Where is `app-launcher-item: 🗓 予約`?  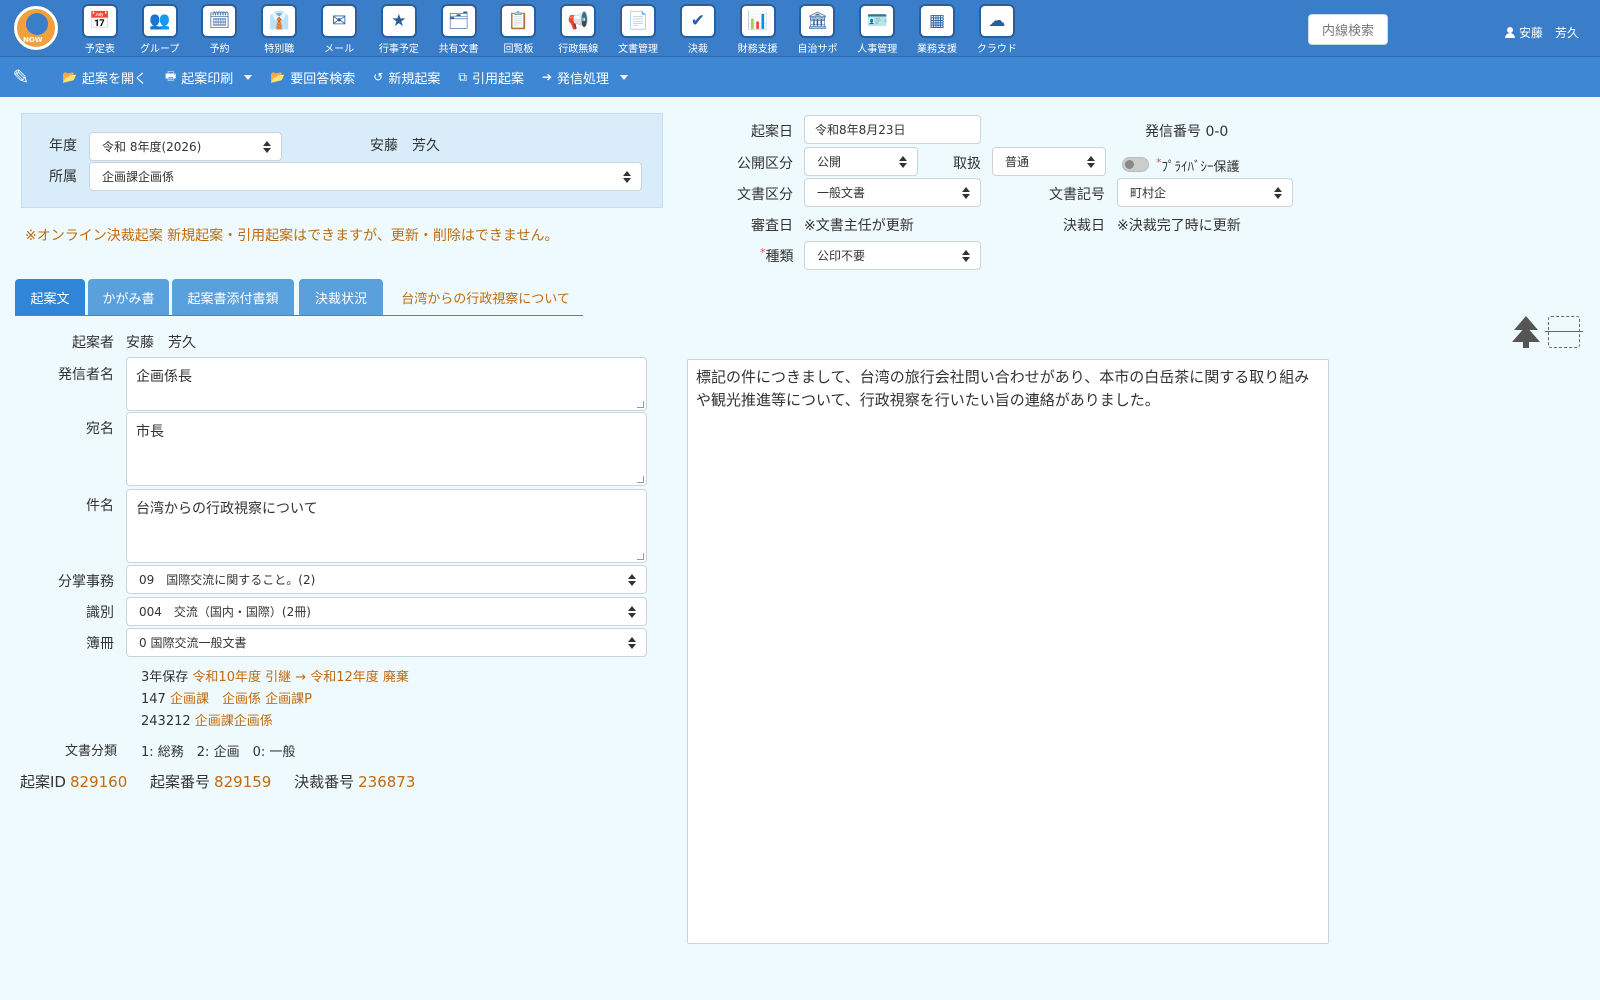 app-launcher-item: 🗓 予約 is located at coordinates (220, 28).